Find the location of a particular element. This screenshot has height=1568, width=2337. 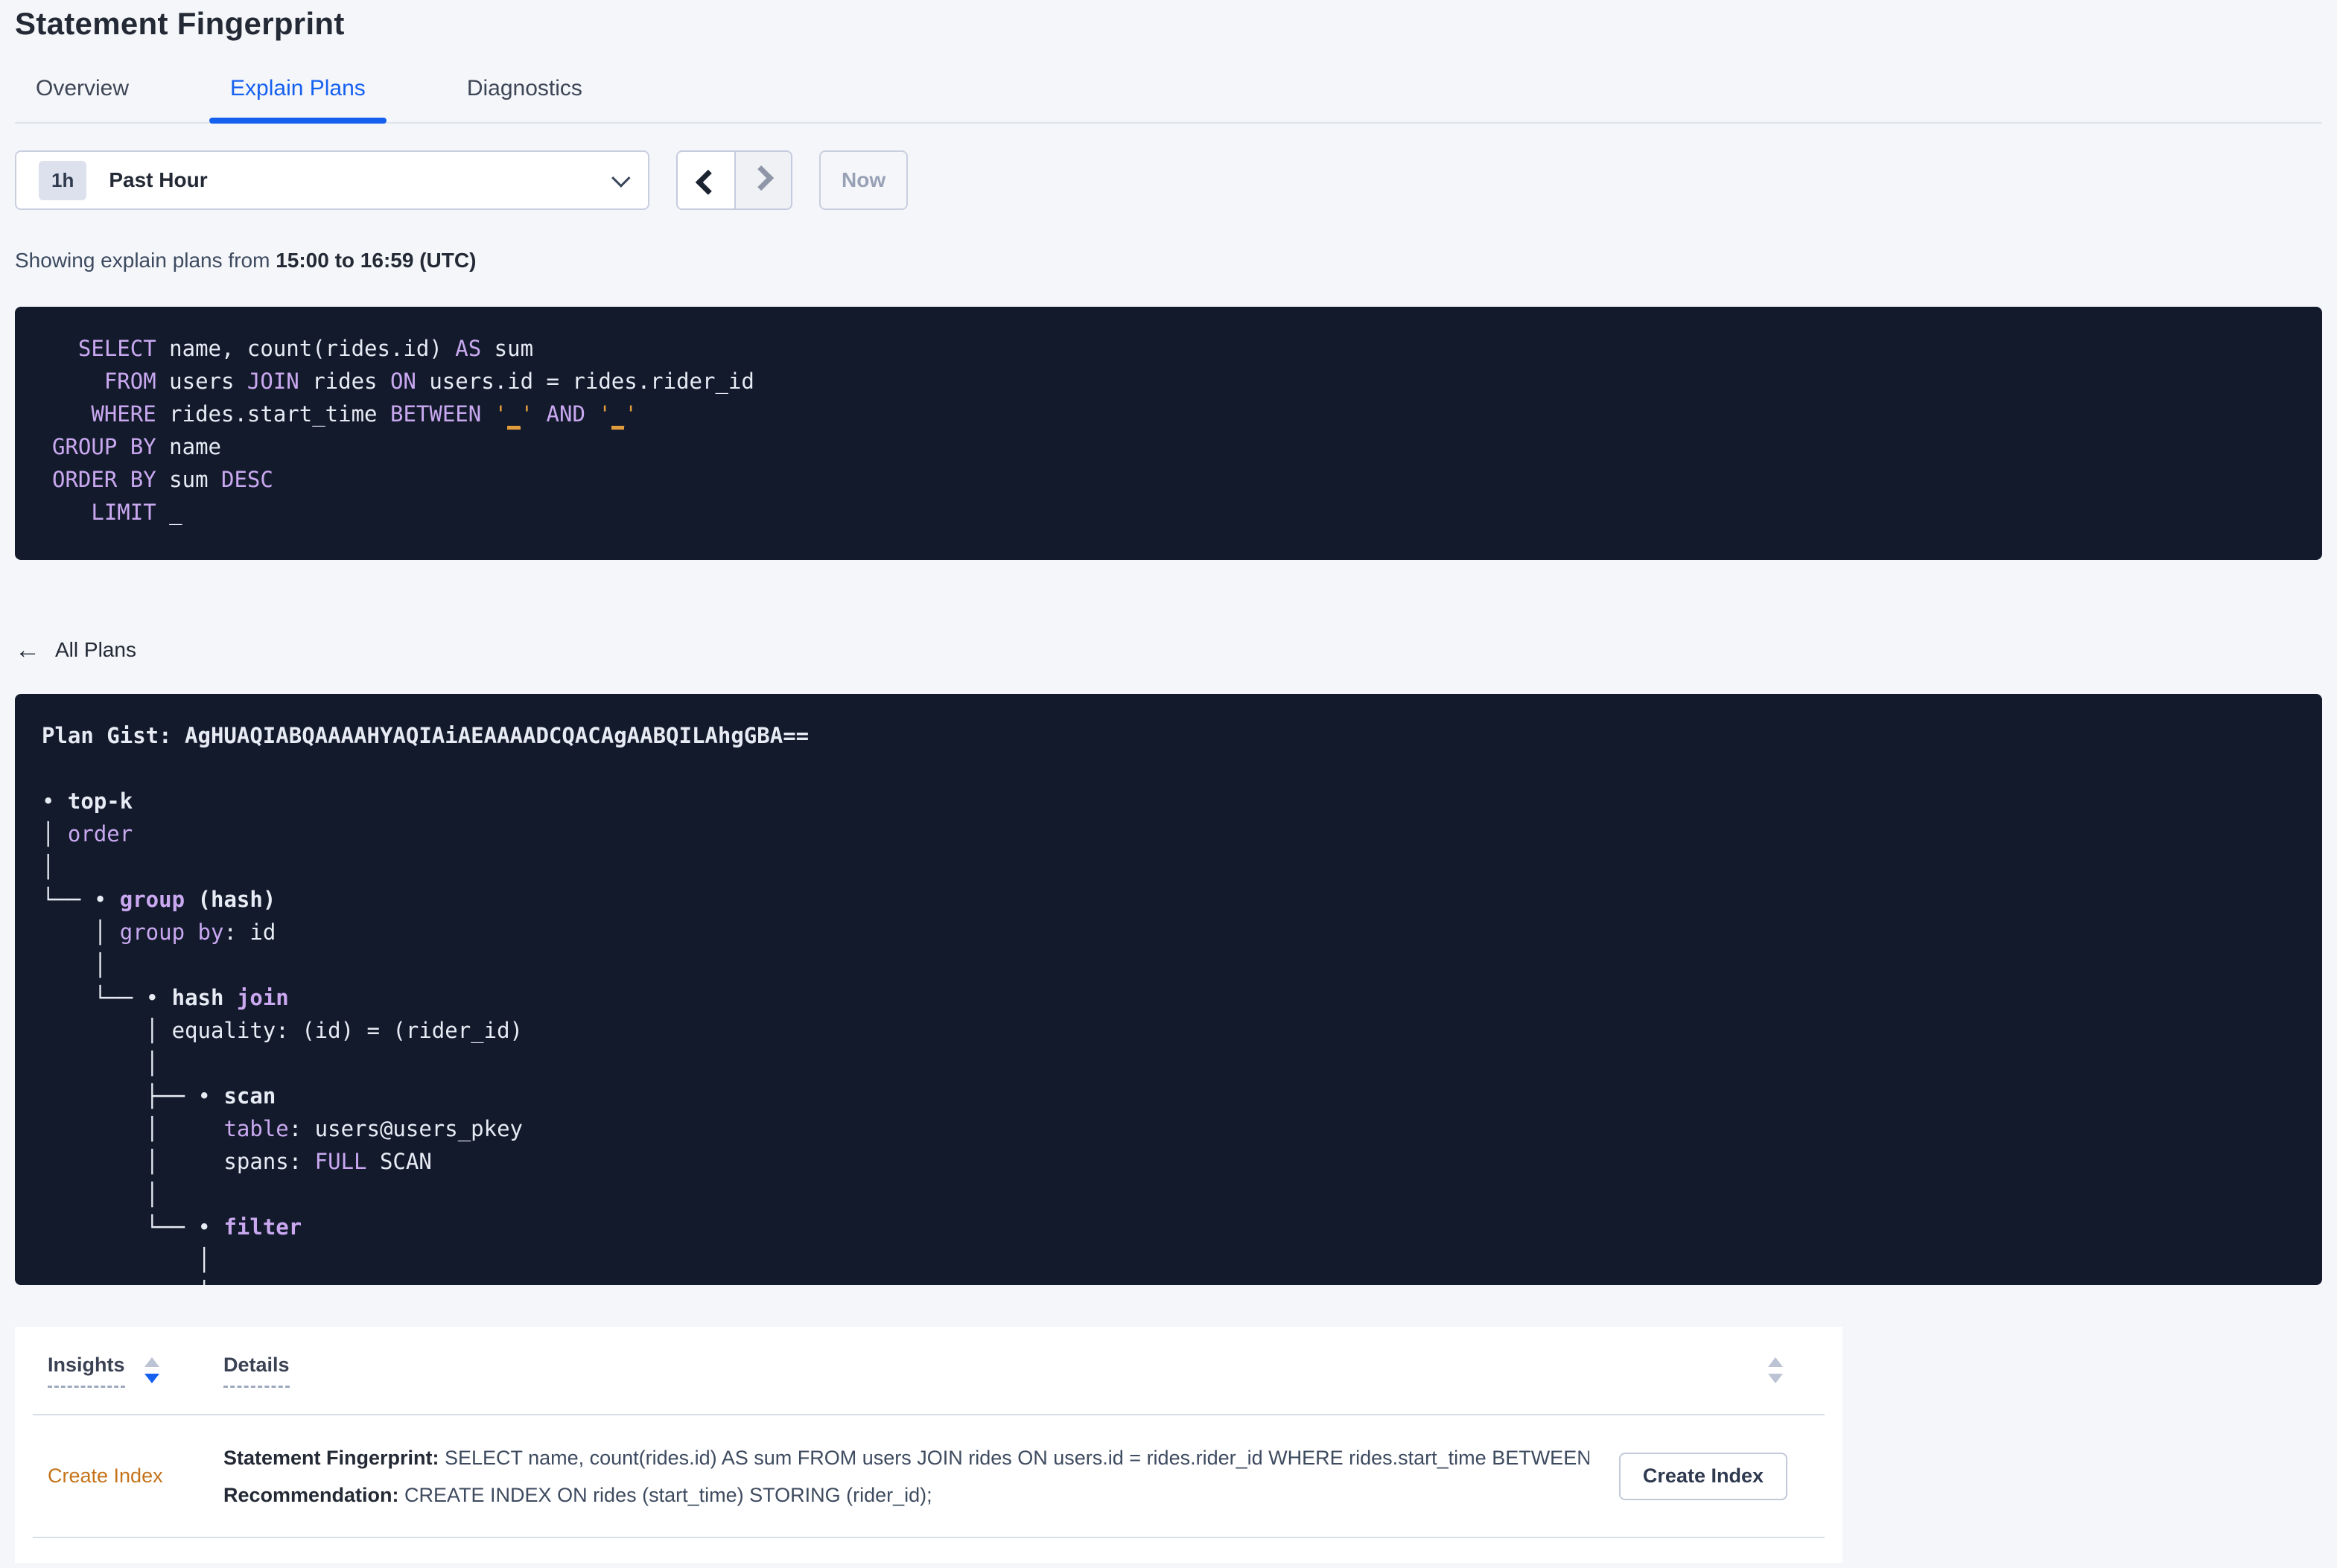

insights-table-header: Insights Details is located at coordinates (929, 1371).